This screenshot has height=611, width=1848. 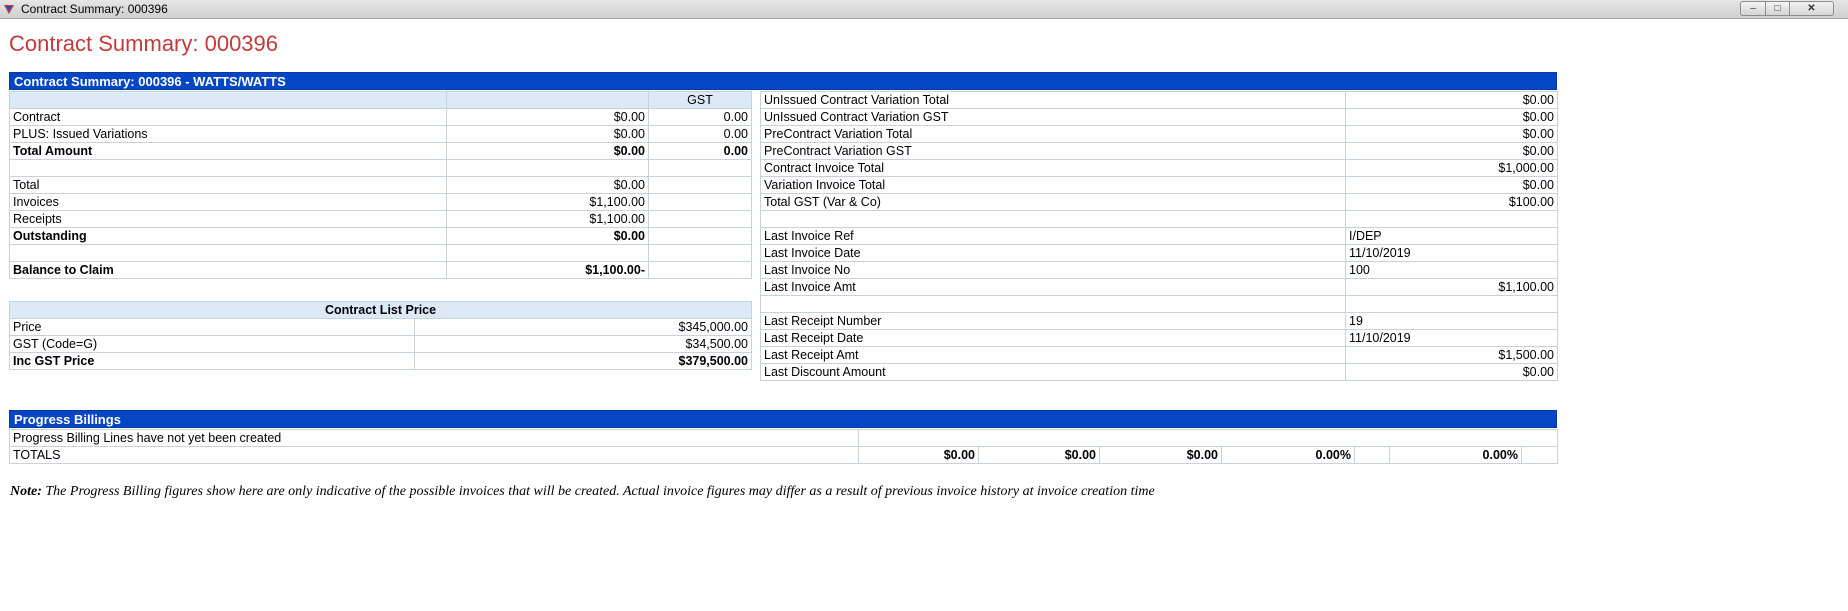 I want to click on summary-row: Total Amount $0.00 0.00, so click(x=380, y=151).